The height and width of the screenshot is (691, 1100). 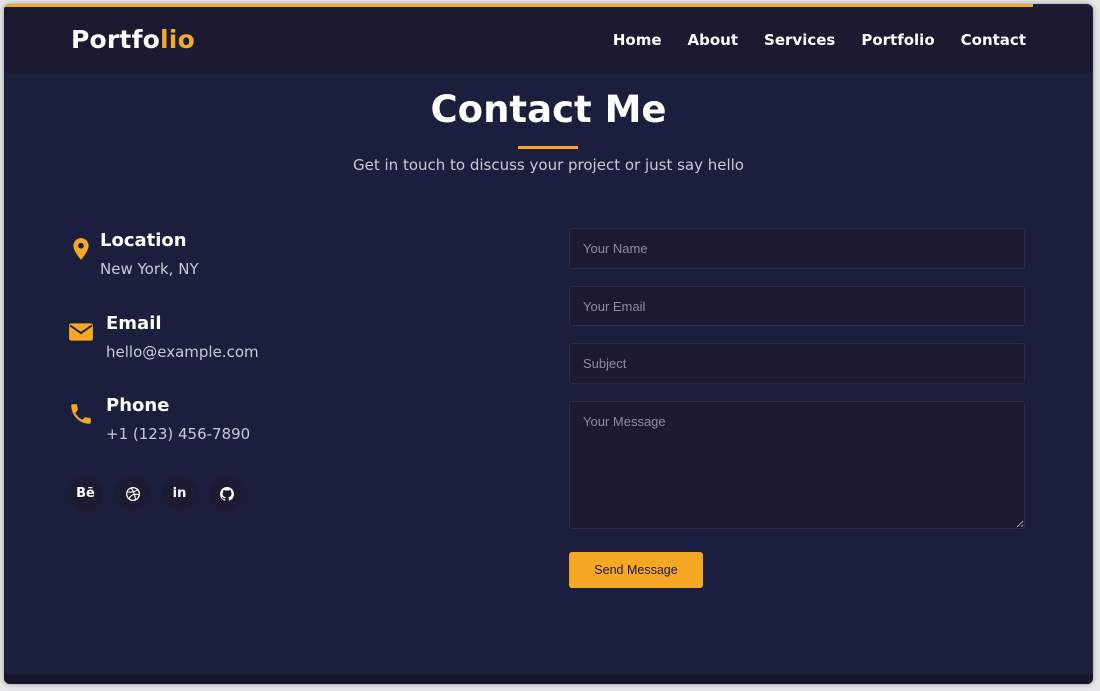 I want to click on github-icon, so click(x=226, y=493).